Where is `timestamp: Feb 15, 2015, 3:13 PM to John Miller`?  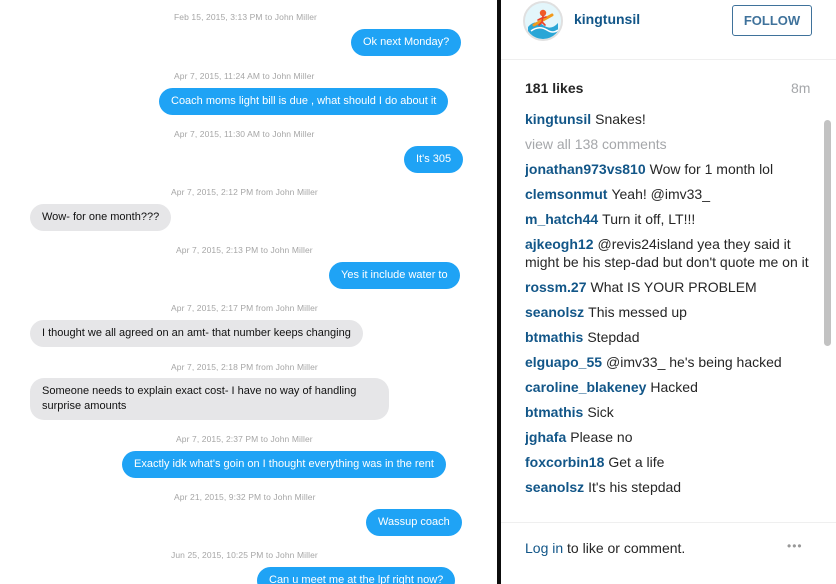
timestamp: Feb 15, 2015, 3:13 PM to John Miller is located at coordinates (245, 17).